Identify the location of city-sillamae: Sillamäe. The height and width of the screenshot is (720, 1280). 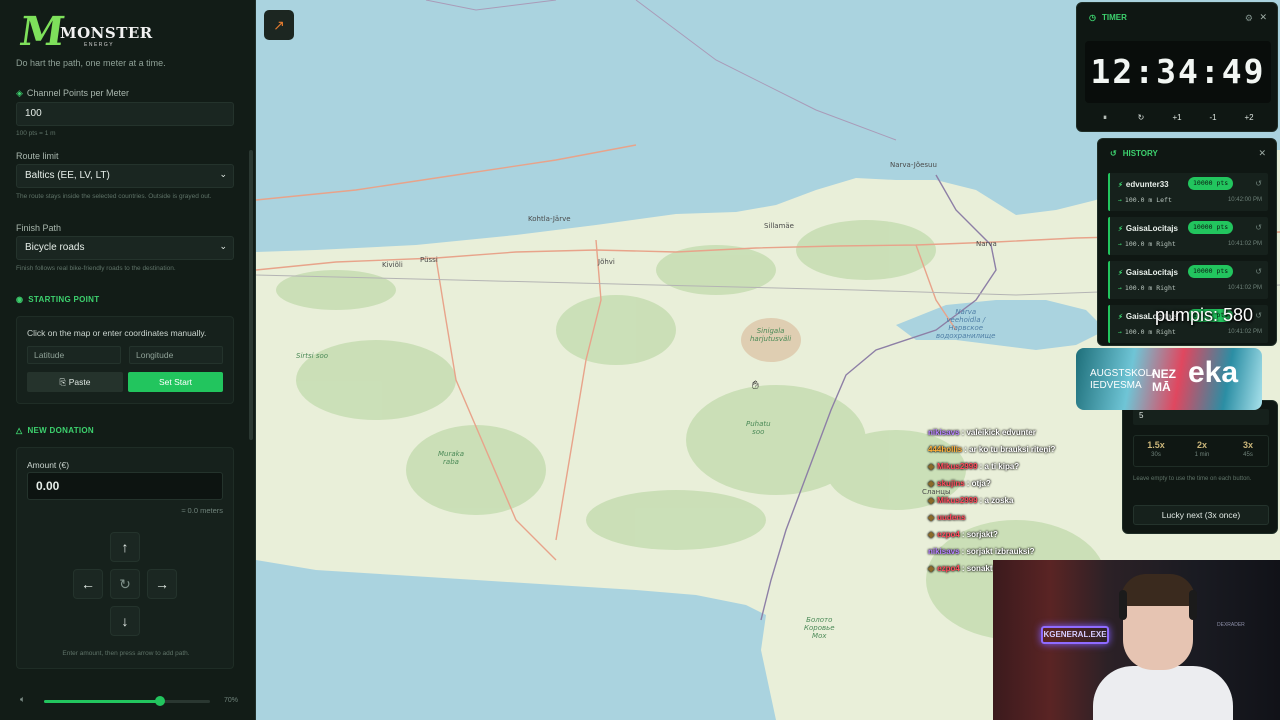
(779, 226).